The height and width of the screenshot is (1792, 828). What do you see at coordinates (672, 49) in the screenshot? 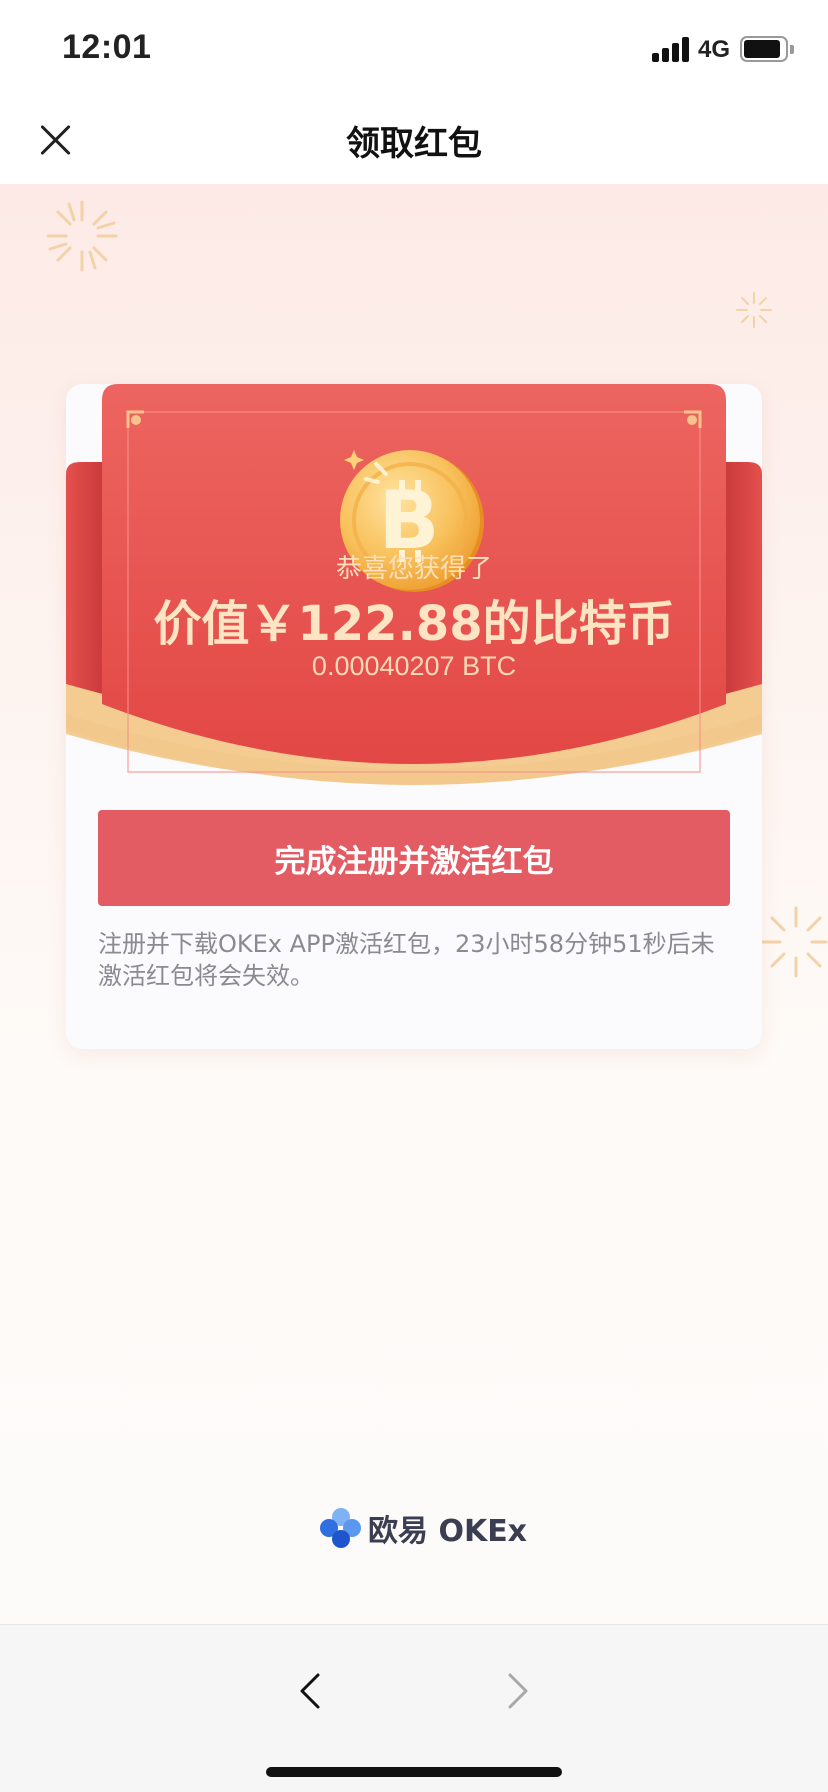
I see `signal-icon` at bounding box center [672, 49].